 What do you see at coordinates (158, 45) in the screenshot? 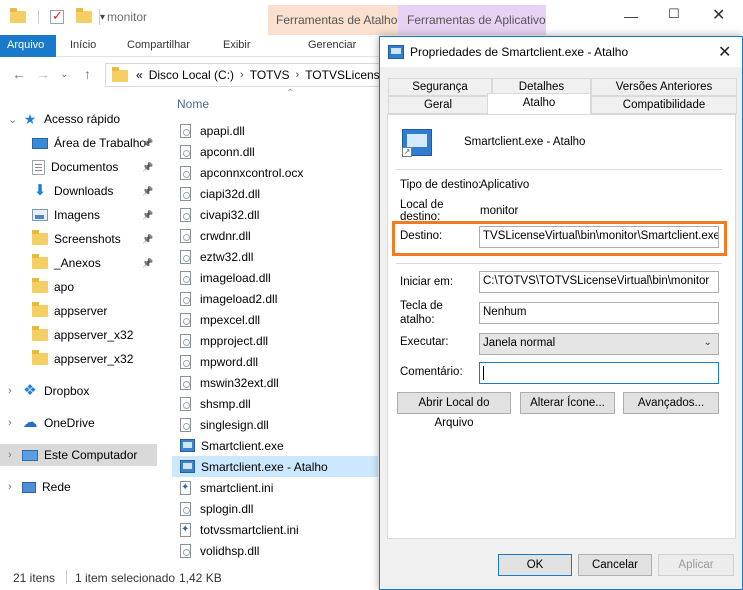
I see `tab-compartilhar: Compartilhar` at bounding box center [158, 45].